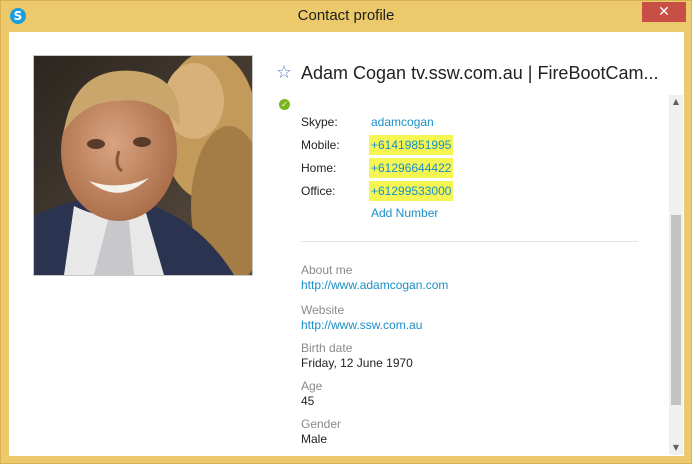 Image resolution: width=692 pixels, height=464 pixels. What do you see at coordinates (374, 285) in the screenshot?
I see `about-me-link: http://www.adamcogan.com` at bounding box center [374, 285].